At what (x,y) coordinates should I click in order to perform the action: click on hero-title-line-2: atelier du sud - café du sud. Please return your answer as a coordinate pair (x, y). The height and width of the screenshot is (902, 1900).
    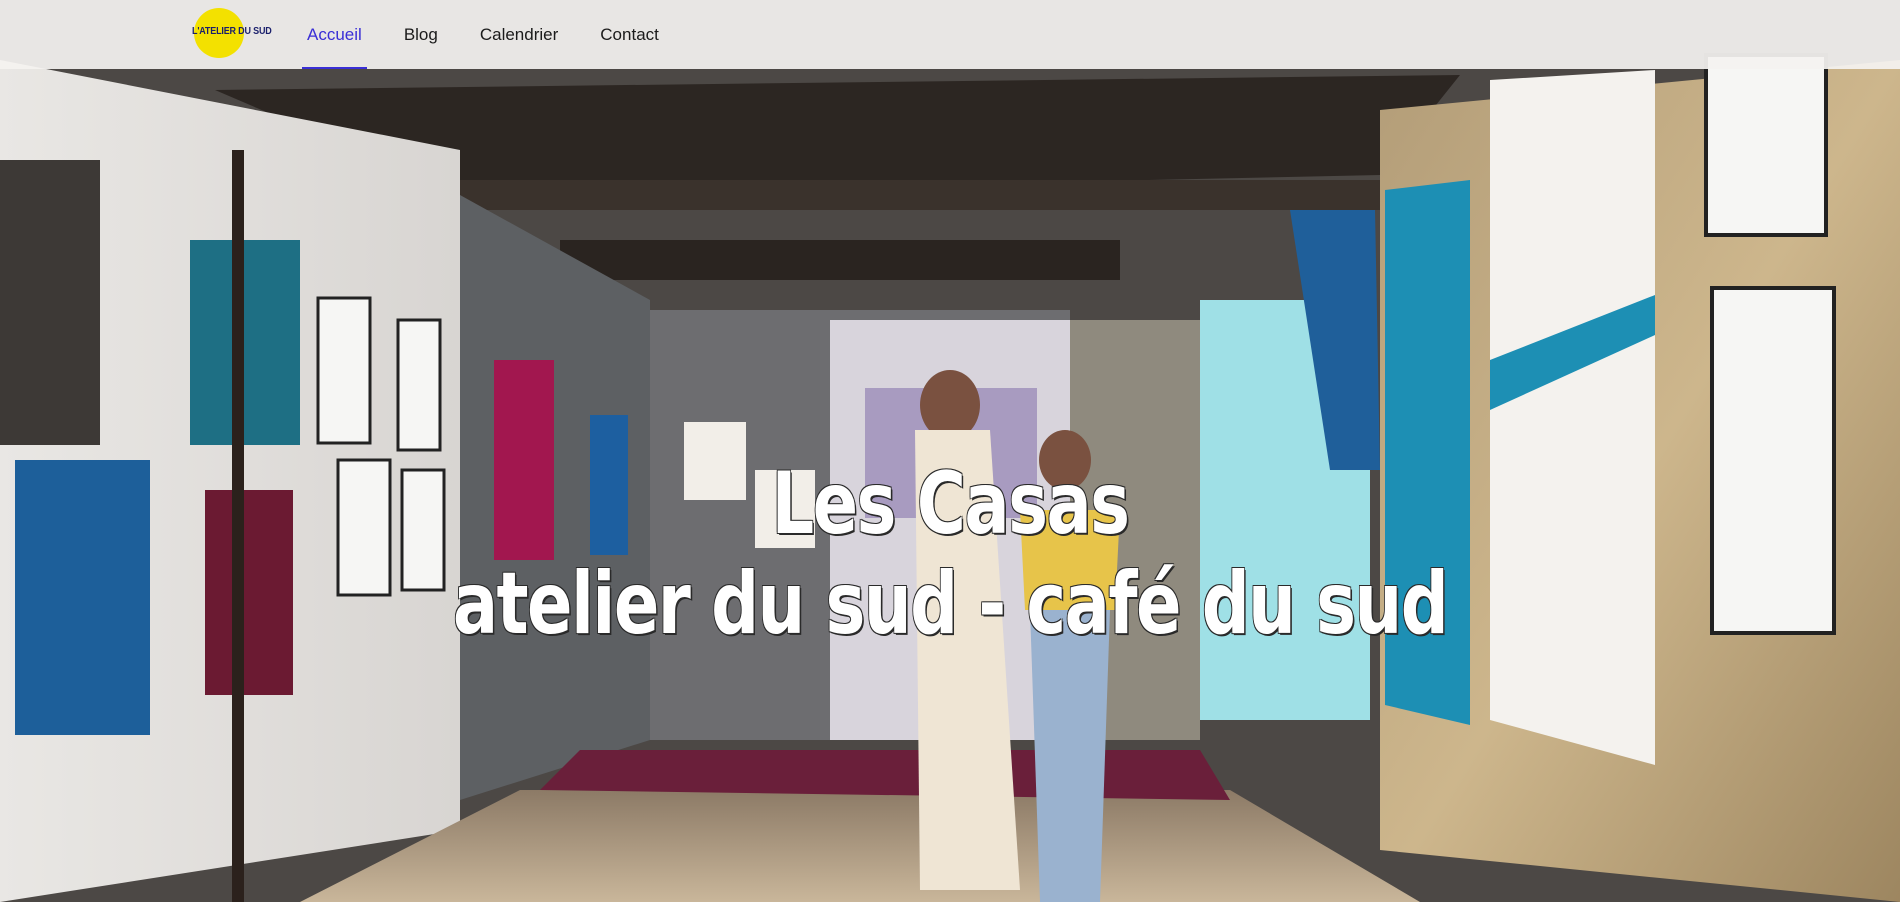
    Looking at the image, I should click on (950, 604).